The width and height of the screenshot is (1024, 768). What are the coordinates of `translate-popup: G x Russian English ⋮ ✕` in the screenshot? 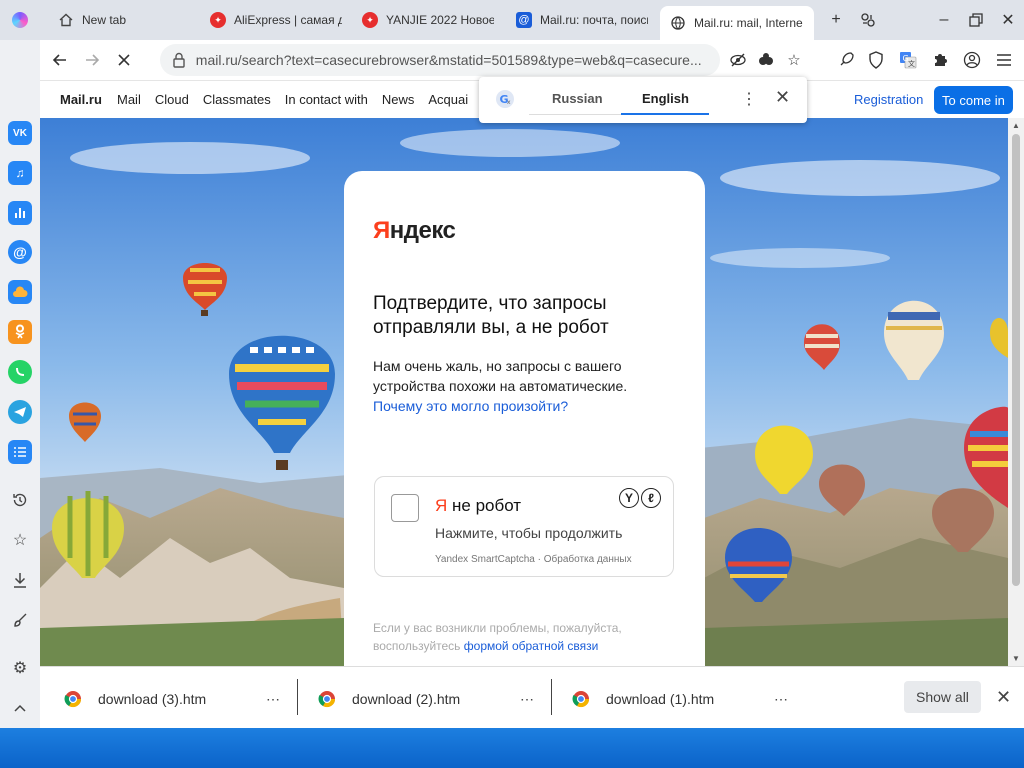 It's located at (643, 100).